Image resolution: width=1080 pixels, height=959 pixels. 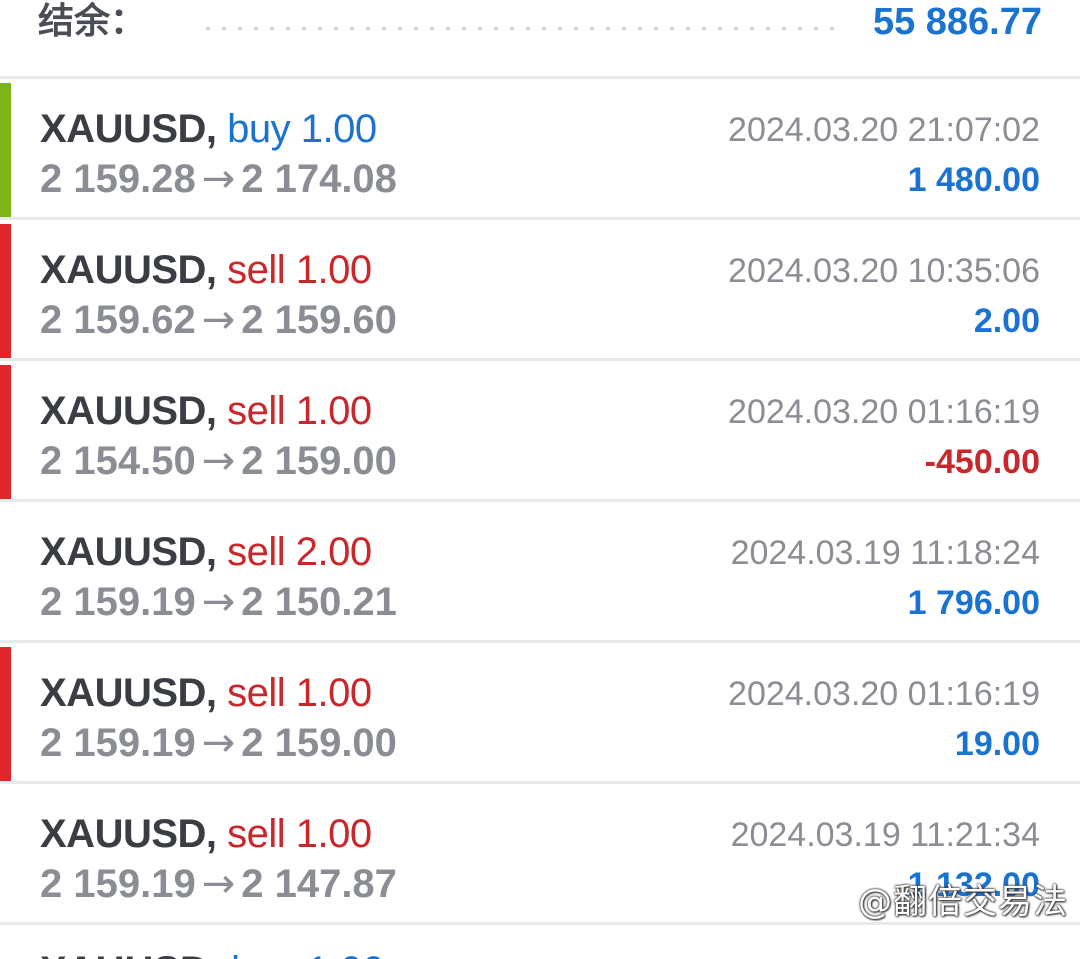 I want to click on trade-time: 2024.03.20 21:07:02, so click(x=884, y=130).